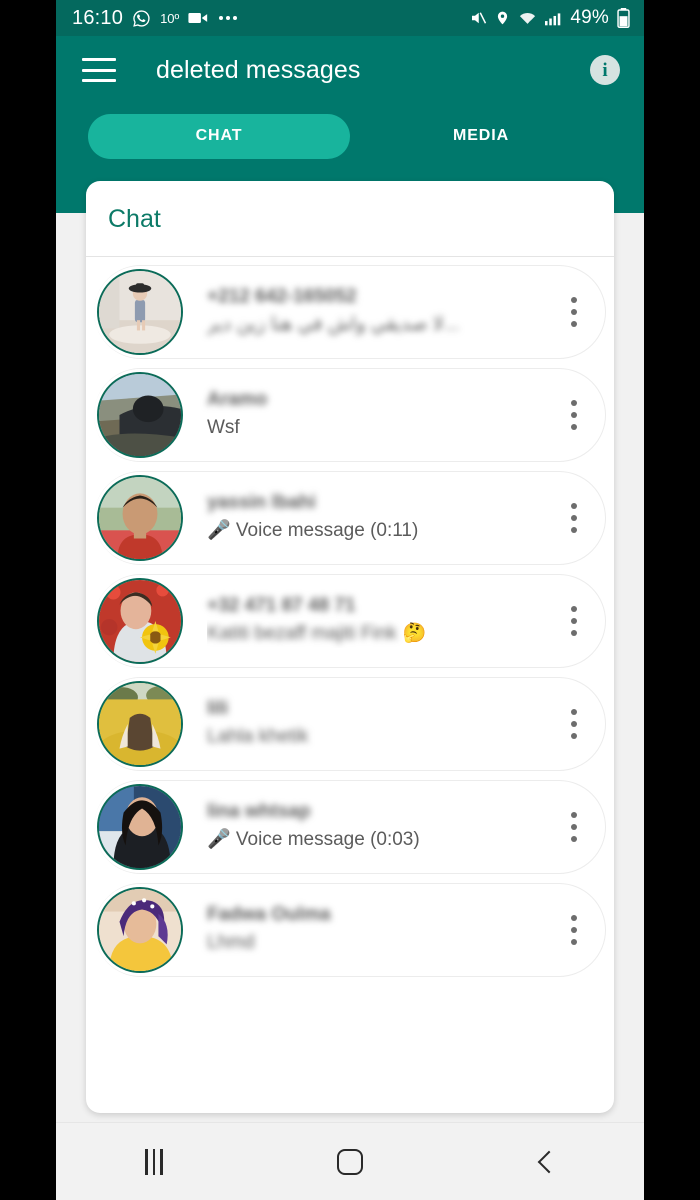 The image size is (700, 1200). What do you see at coordinates (170, 18) in the screenshot?
I see `status-temperature: 10º` at bounding box center [170, 18].